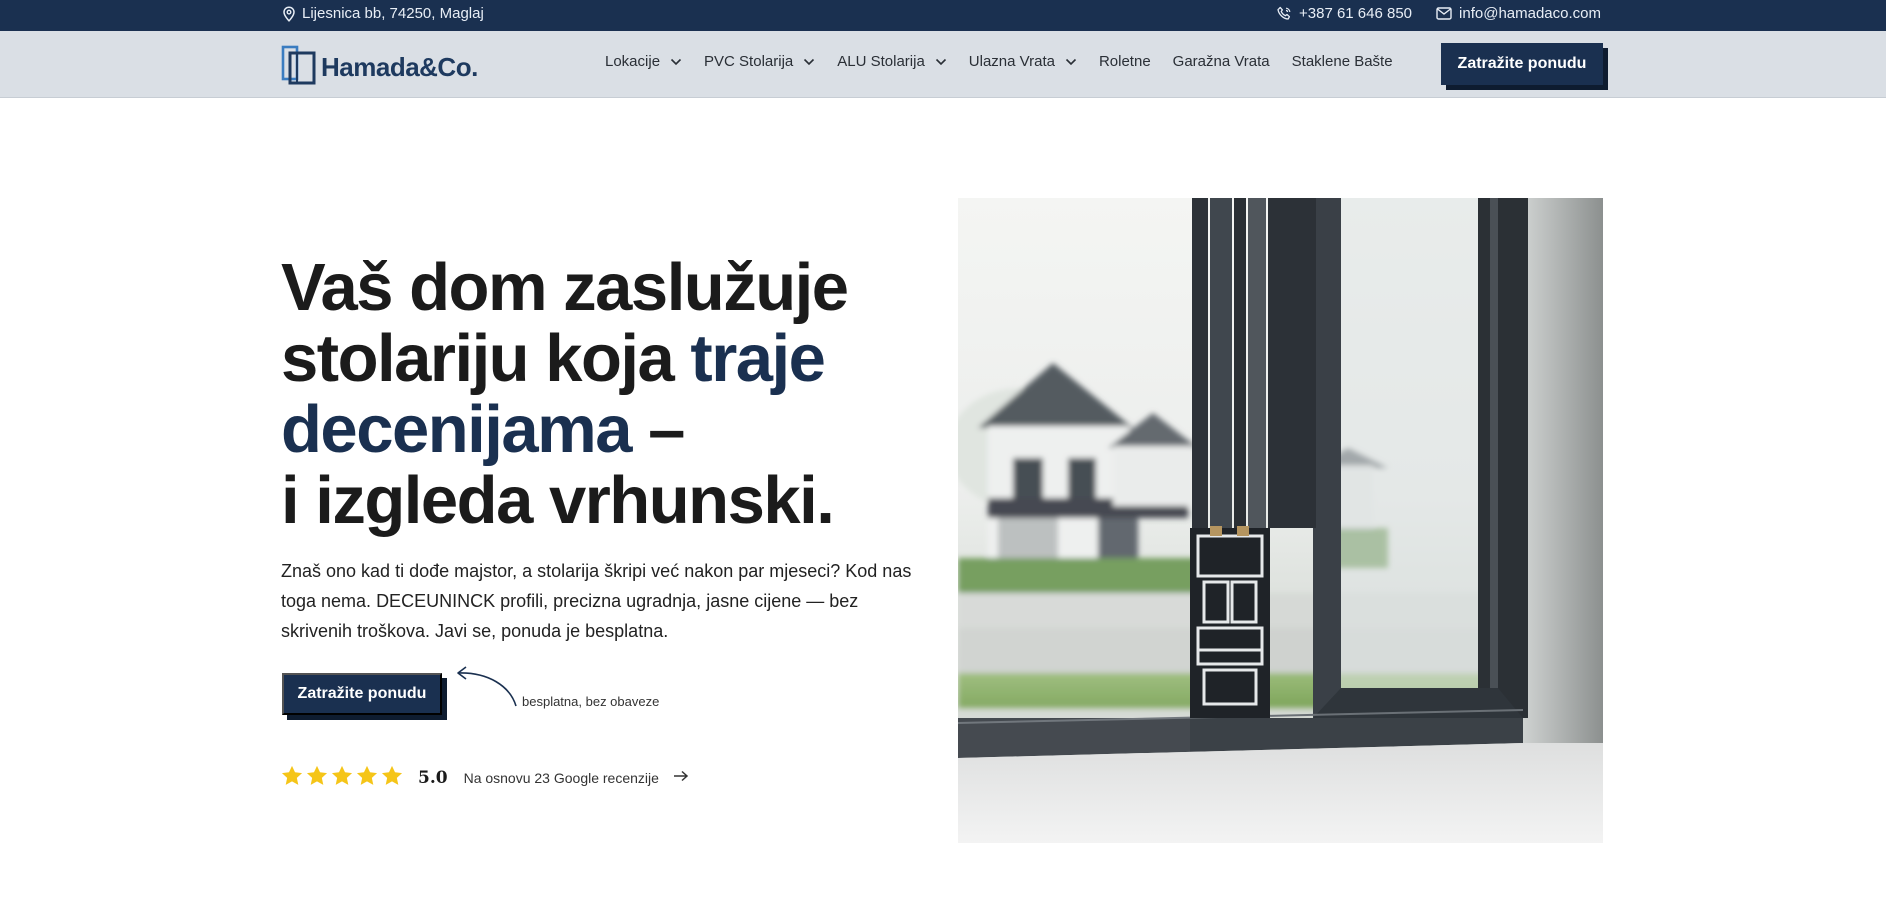 Image resolution: width=1886 pixels, height=904 pixels. Describe the element at coordinates (433, 778) in the screenshot. I see `rating-score: 5.0` at that location.